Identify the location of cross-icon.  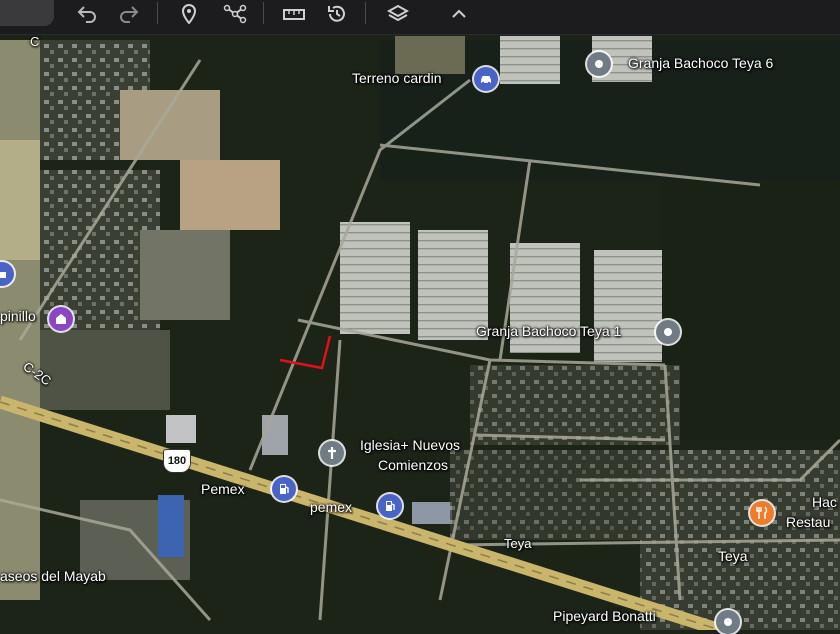
(332, 453).